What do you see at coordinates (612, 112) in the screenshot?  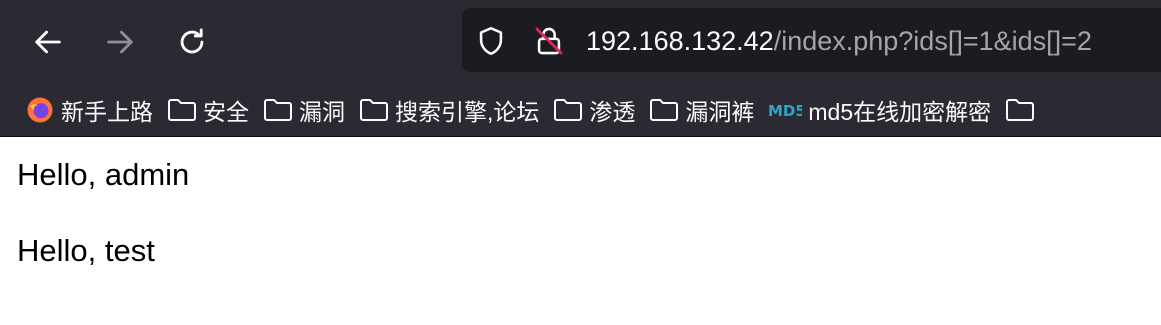 I see `bookmark-label: 渗透` at bounding box center [612, 112].